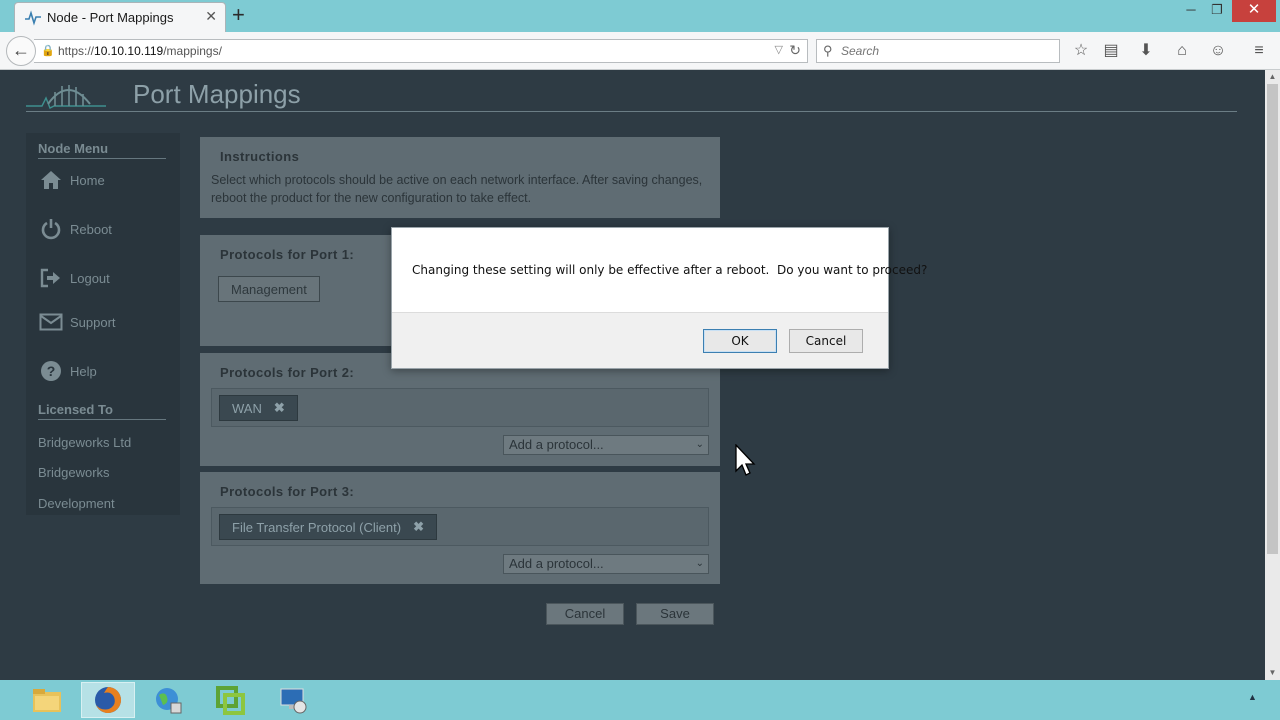  I want to click on home-browser-icon: ⌂, so click(1182, 51).